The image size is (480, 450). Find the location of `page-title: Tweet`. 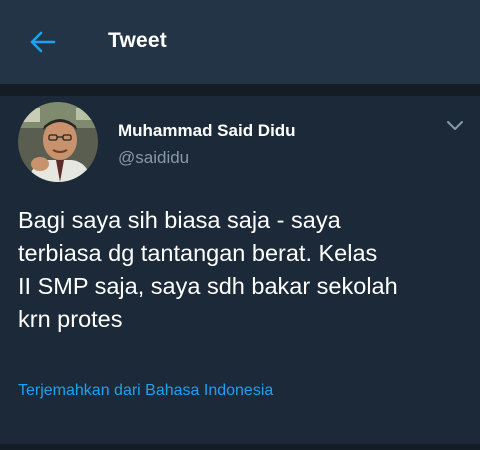

page-title: Tweet is located at coordinates (137, 40).